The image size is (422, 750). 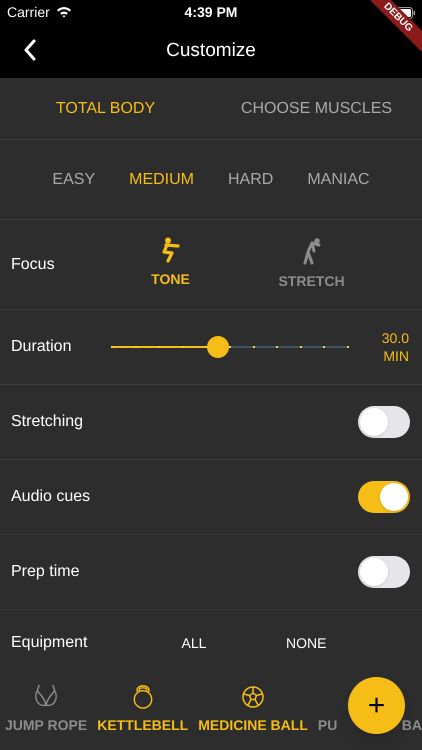 What do you see at coordinates (64, 12) in the screenshot?
I see `wifi-icon` at bounding box center [64, 12].